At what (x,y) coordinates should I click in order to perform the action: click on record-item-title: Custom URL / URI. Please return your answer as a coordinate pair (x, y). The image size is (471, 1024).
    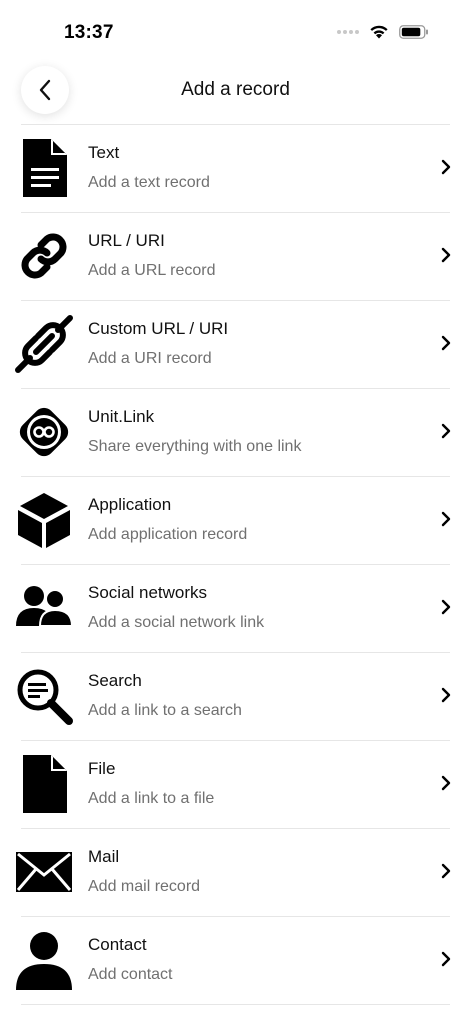
    Looking at the image, I should click on (158, 328).